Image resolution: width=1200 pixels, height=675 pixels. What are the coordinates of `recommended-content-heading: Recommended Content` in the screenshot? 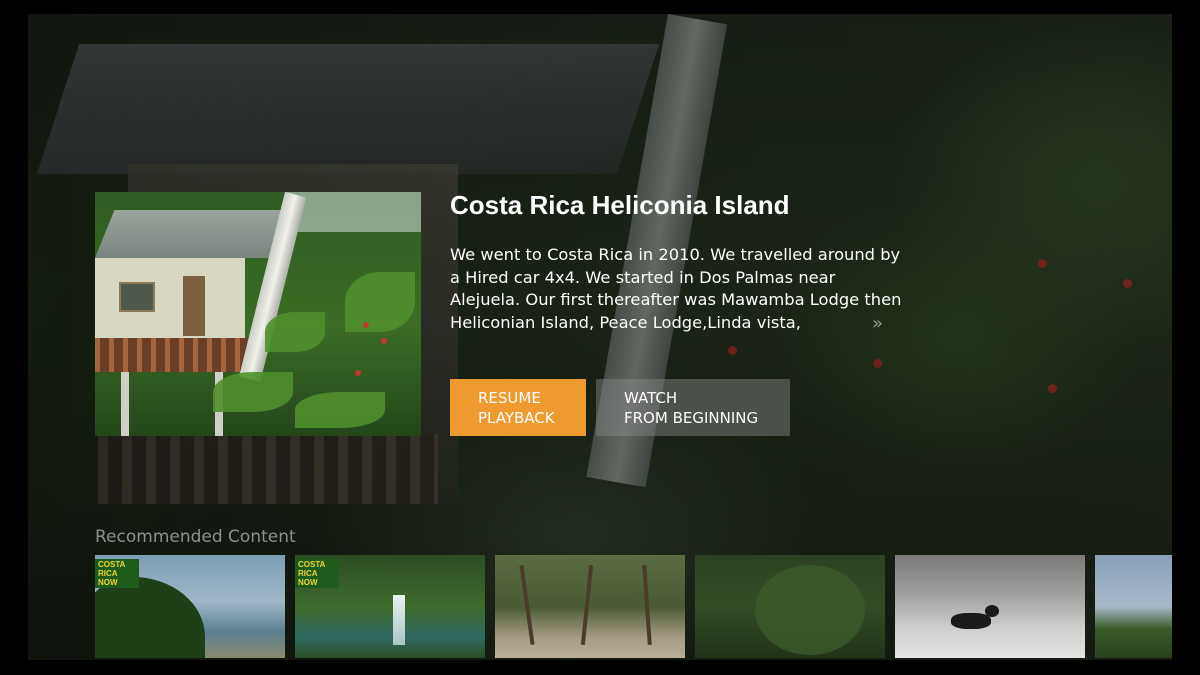 It's located at (195, 537).